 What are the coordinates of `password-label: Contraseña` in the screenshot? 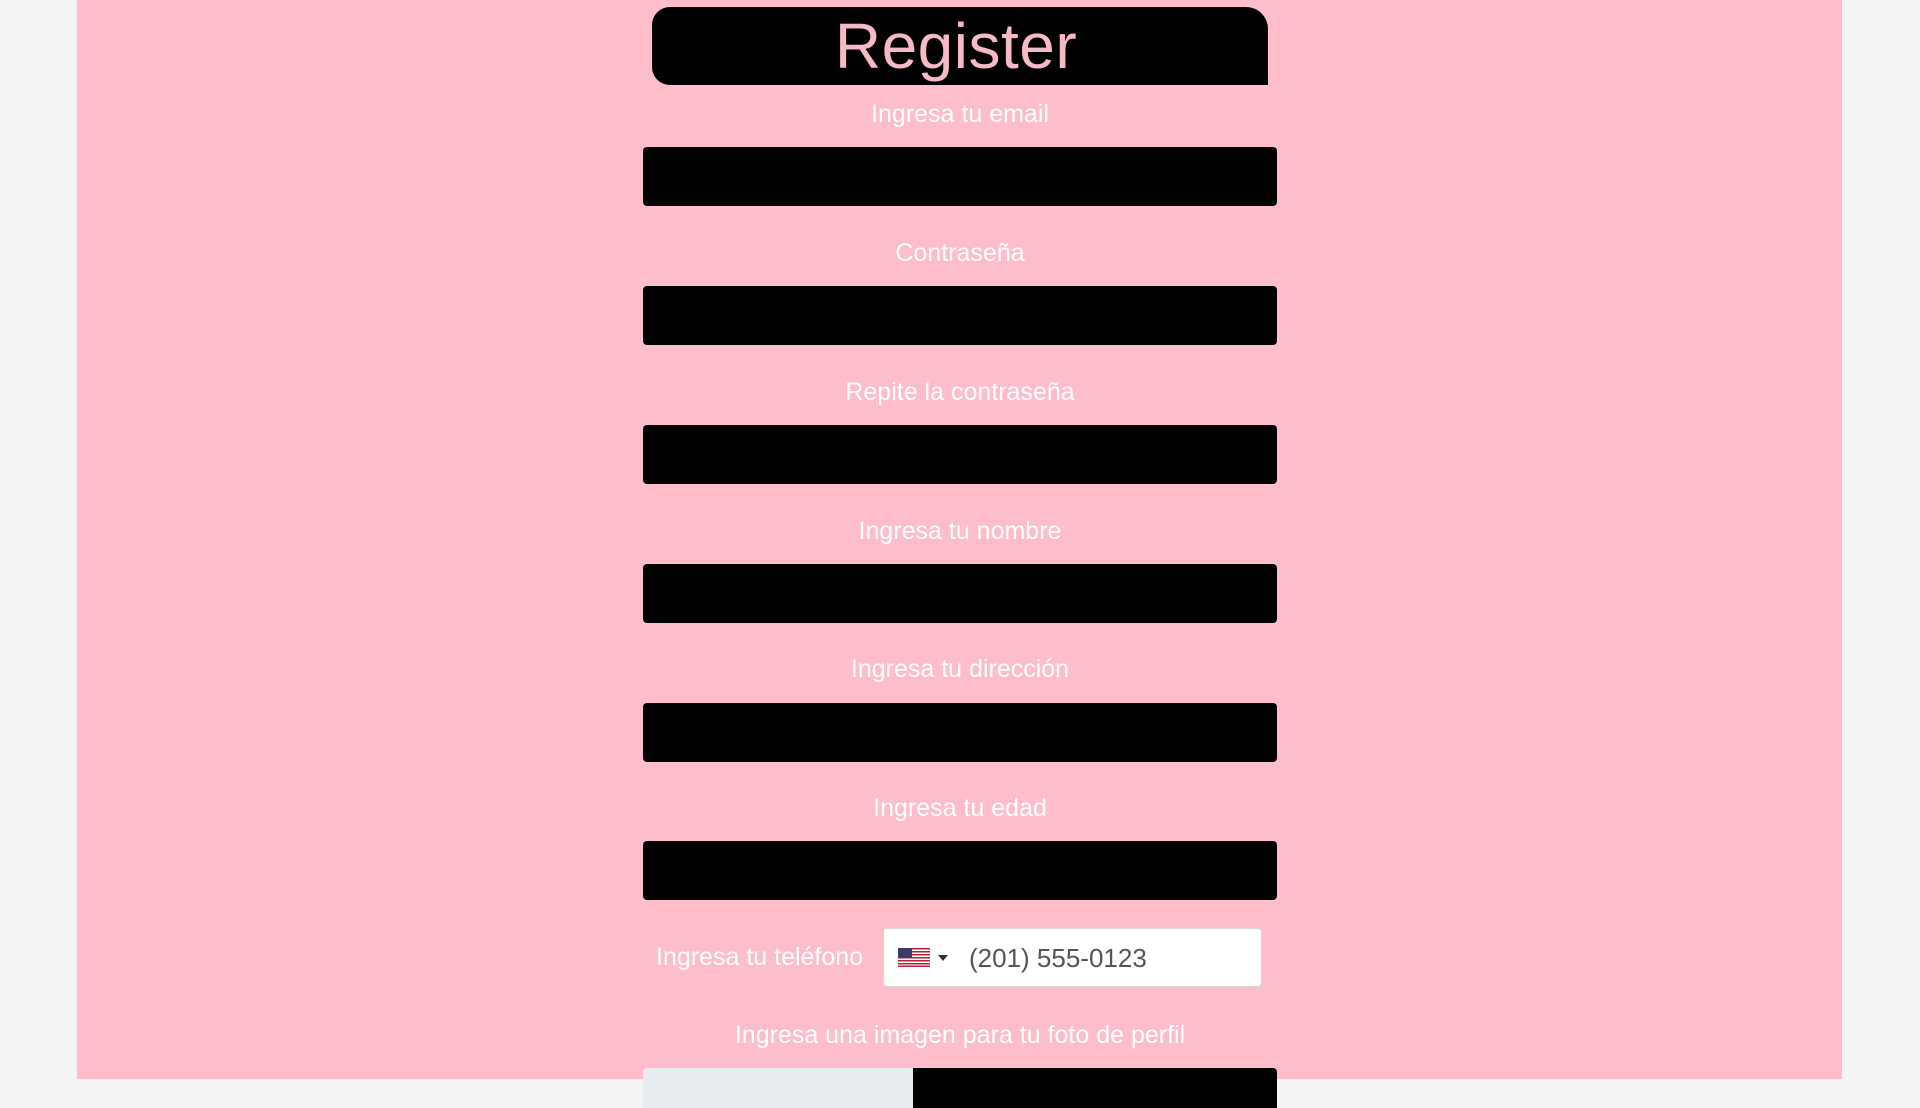 It's located at (960, 253).